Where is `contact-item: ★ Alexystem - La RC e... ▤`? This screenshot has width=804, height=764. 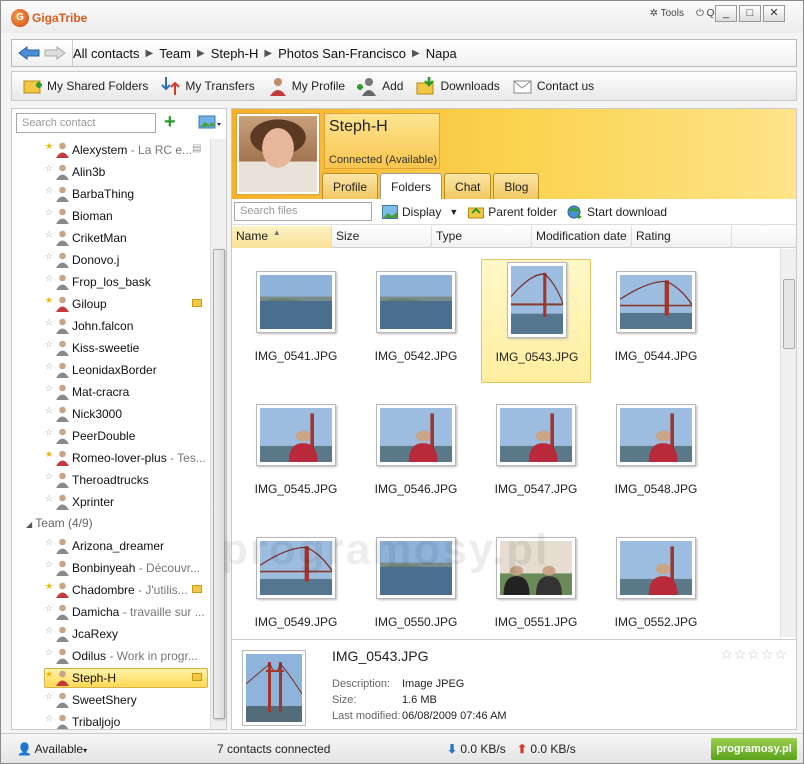
contact-item: ★ Alexystem - La RC e... ▤ is located at coordinates (111, 150).